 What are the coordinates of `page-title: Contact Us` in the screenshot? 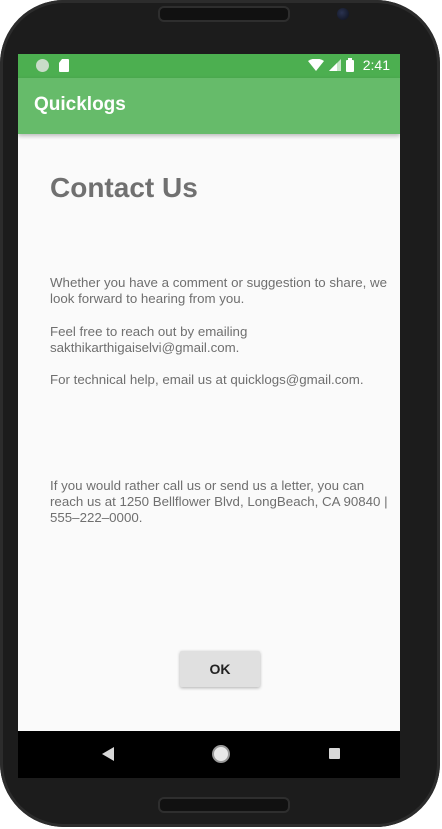 It's located at (124, 187).